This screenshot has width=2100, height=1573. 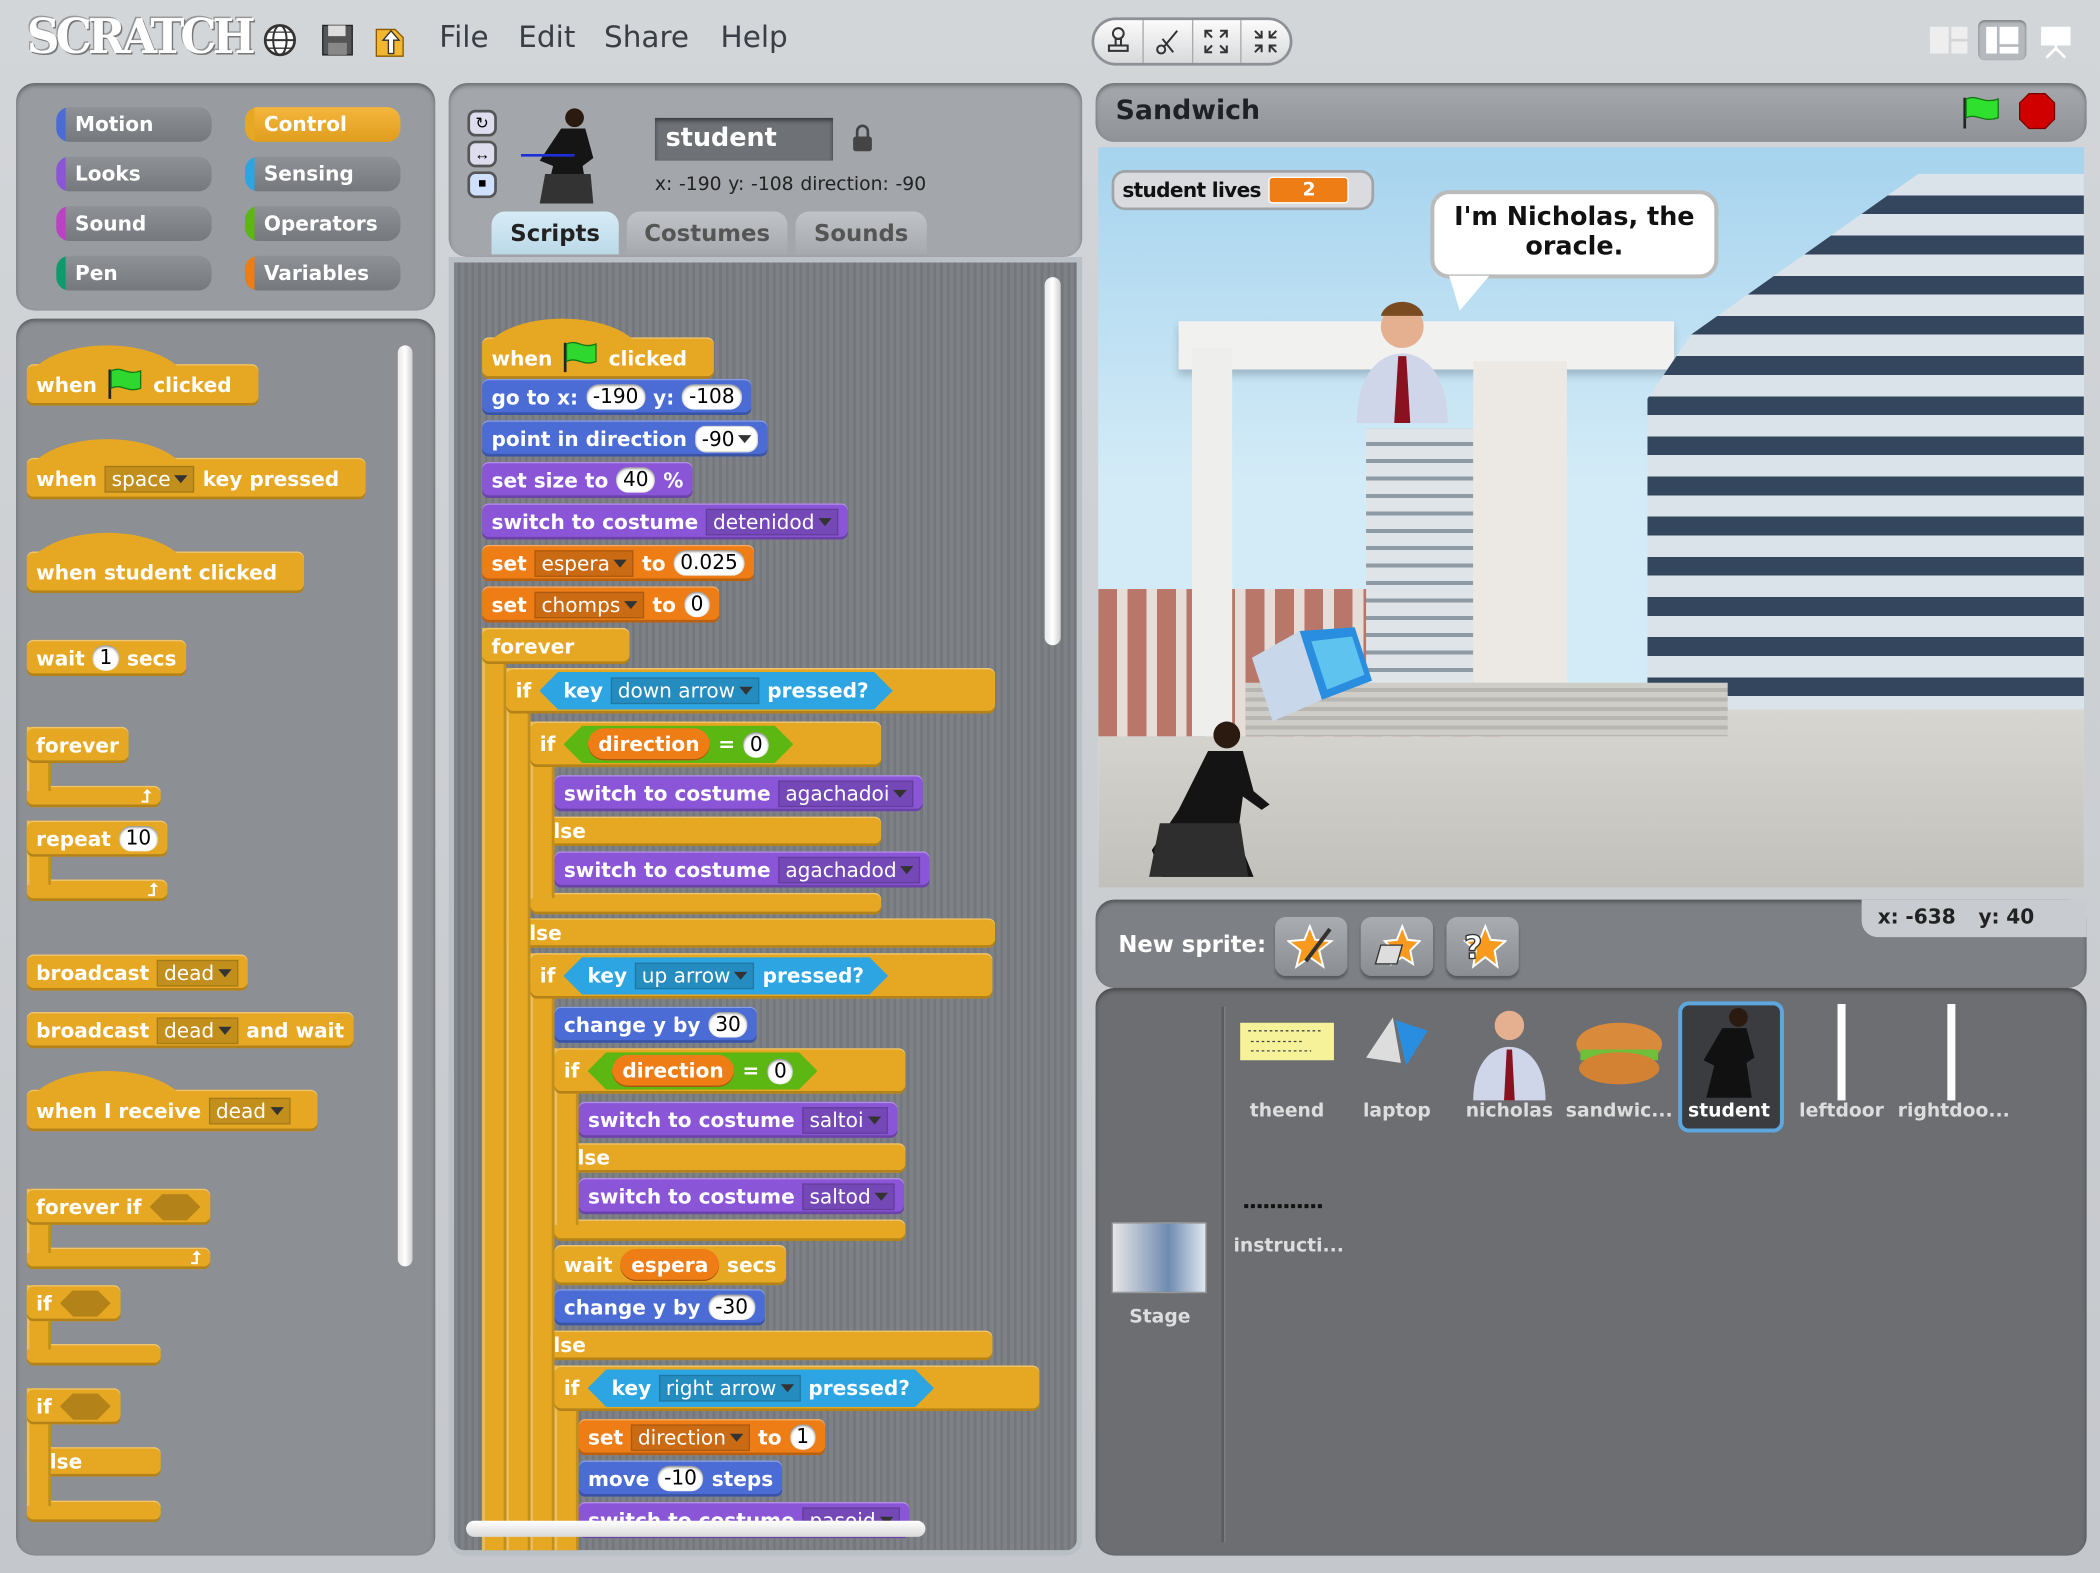 I want to click on dropdown: space, so click(x=149, y=478).